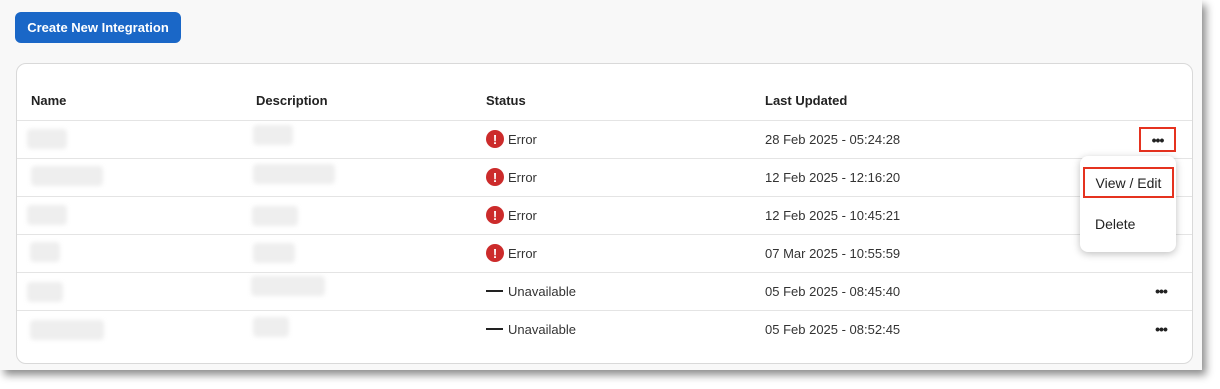 The width and height of the screenshot is (1220, 389). What do you see at coordinates (833, 177) in the screenshot?
I see `last-updated-cell: 12 Feb 2025 - 12:16:20` at bounding box center [833, 177].